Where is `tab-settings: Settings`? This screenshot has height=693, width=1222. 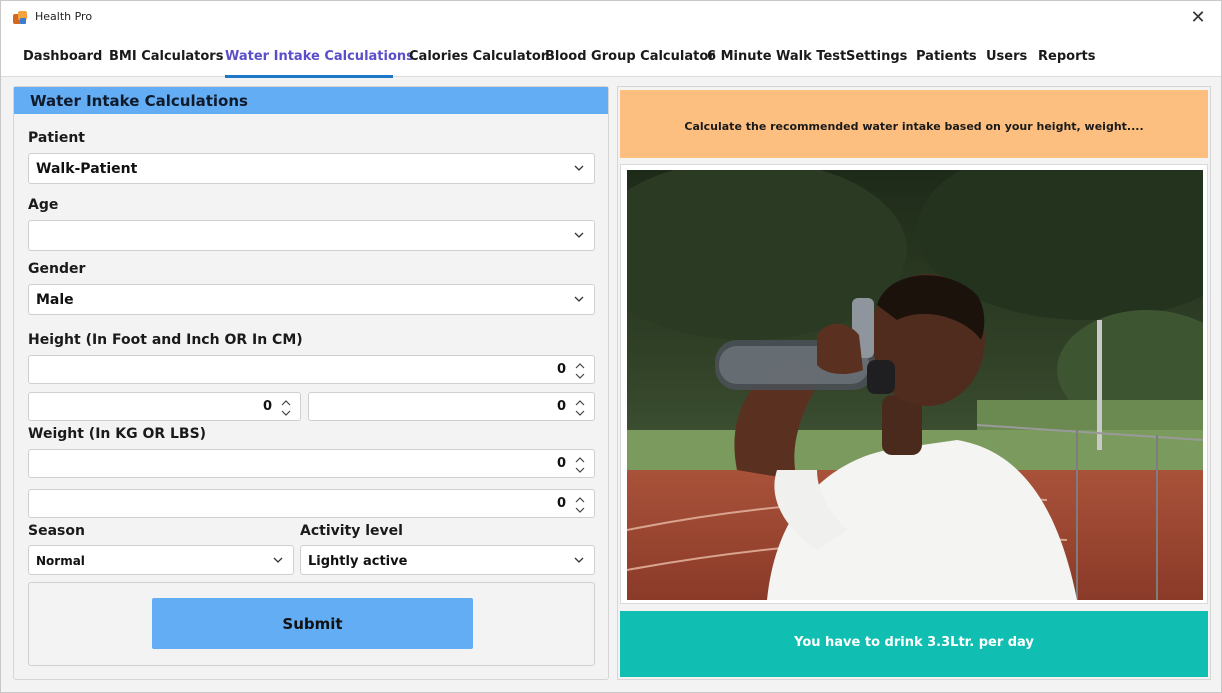
tab-settings: Settings is located at coordinates (876, 56).